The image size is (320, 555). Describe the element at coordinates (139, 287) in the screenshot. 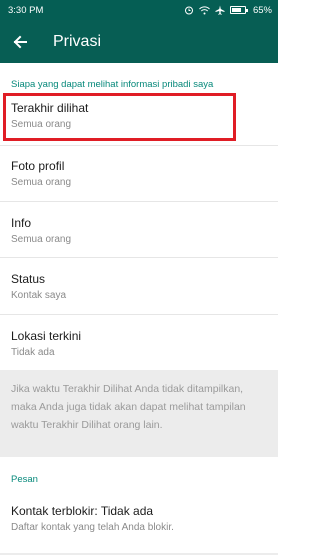

I see `setting-status: Status Kontak saya` at that location.